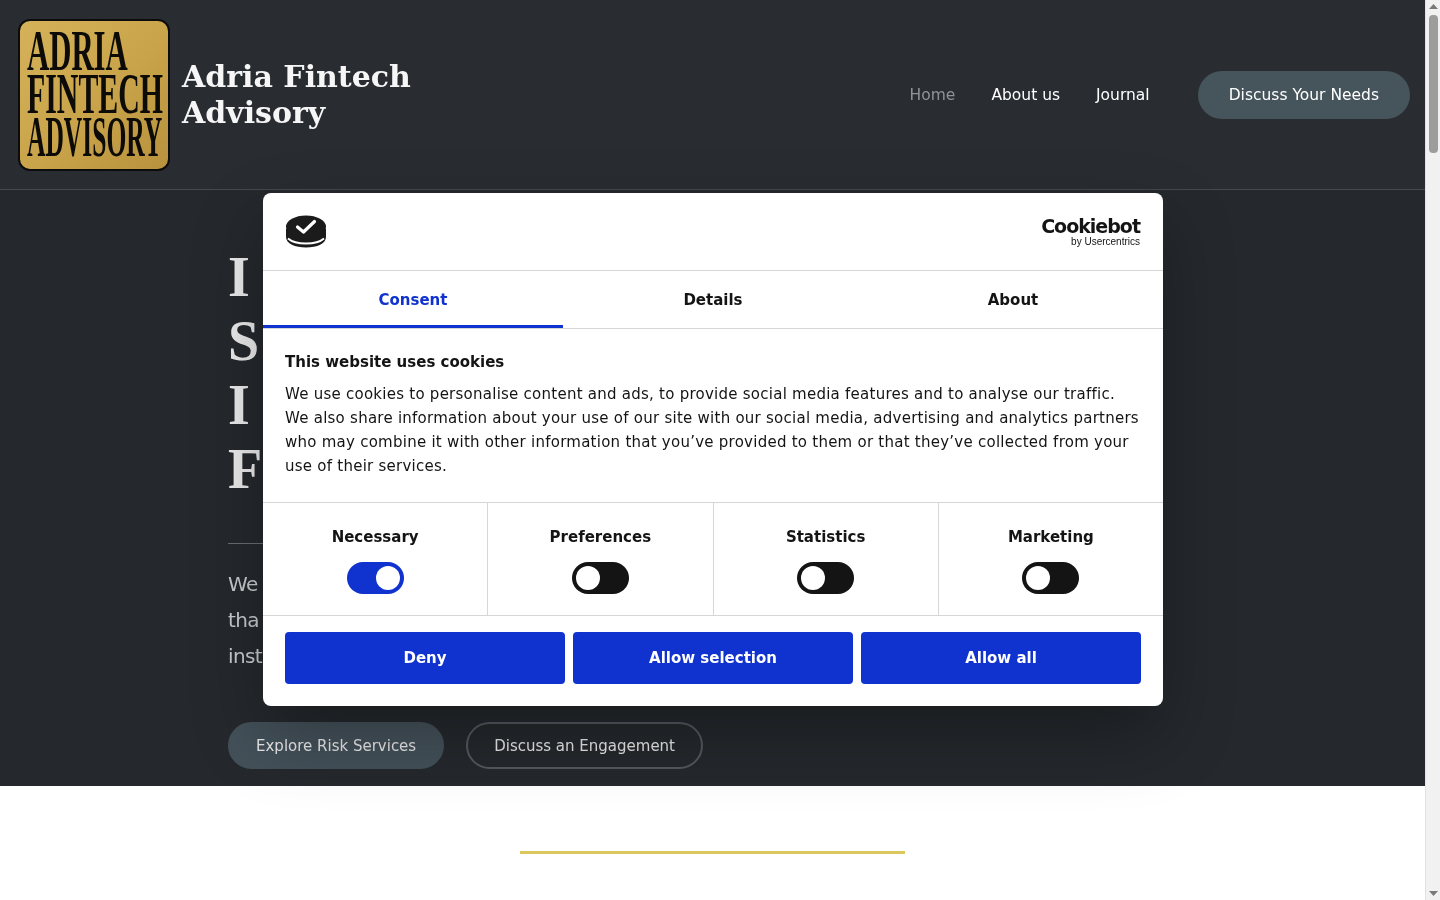 The width and height of the screenshot is (1440, 900). I want to click on category-label: Statistics, so click(825, 537).